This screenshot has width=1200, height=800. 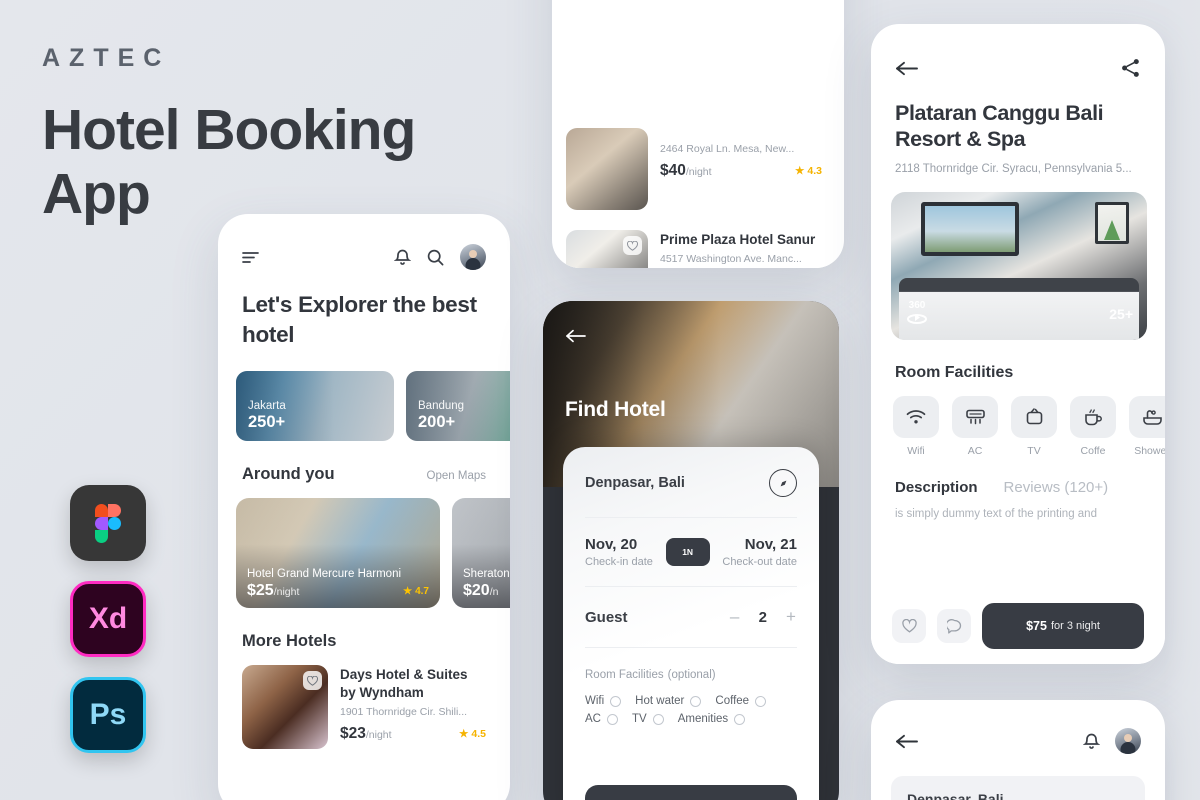 I want to click on section-title: Around you, so click(x=288, y=474).